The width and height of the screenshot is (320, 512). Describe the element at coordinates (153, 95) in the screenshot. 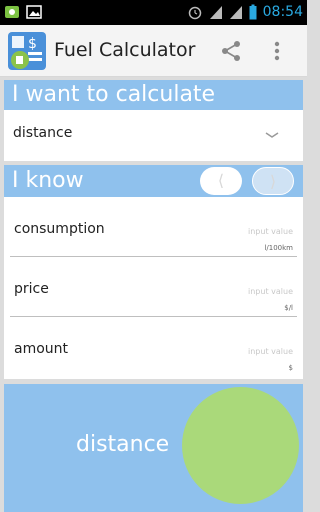

I see `calculate-heading: I want to calculate` at that location.